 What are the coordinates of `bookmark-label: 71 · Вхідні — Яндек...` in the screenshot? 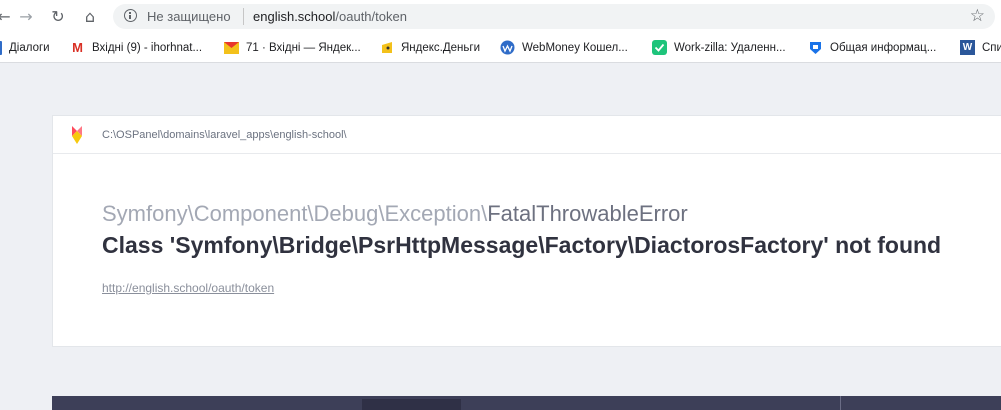 It's located at (303, 47).